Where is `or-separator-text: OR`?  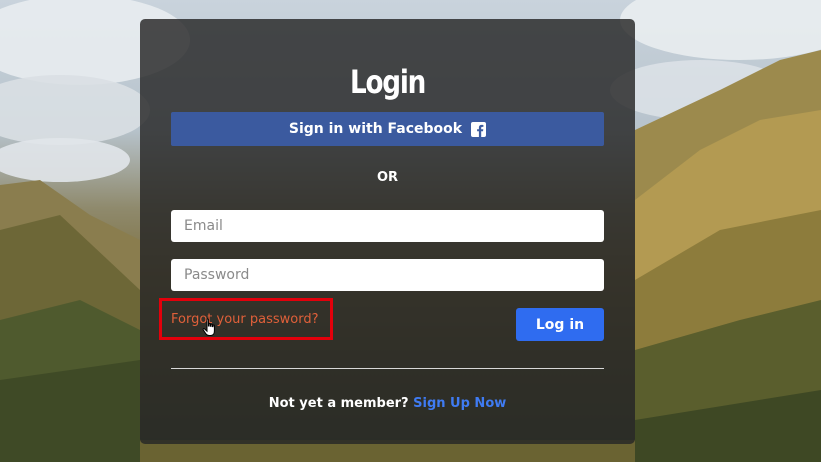
or-separator-text: OR is located at coordinates (387, 177).